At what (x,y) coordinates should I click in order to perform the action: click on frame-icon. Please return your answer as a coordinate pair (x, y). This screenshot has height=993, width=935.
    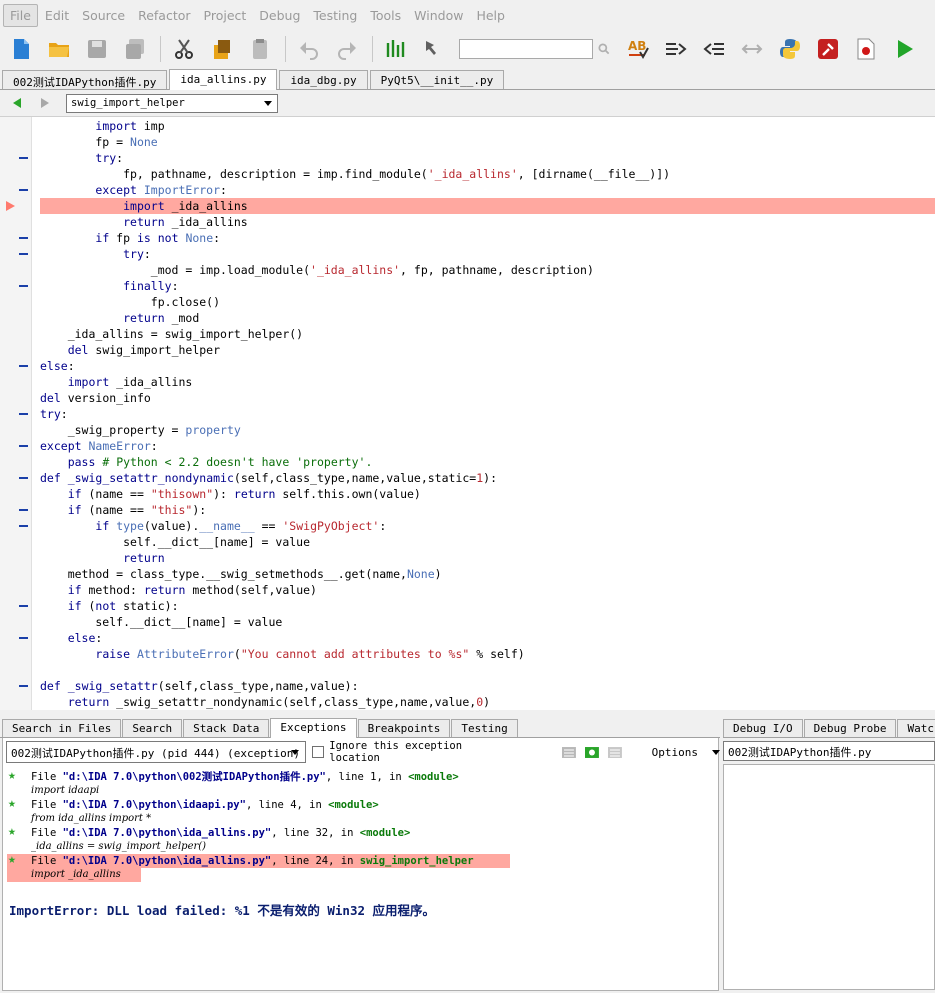
    Looking at the image, I should click on (591, 752).